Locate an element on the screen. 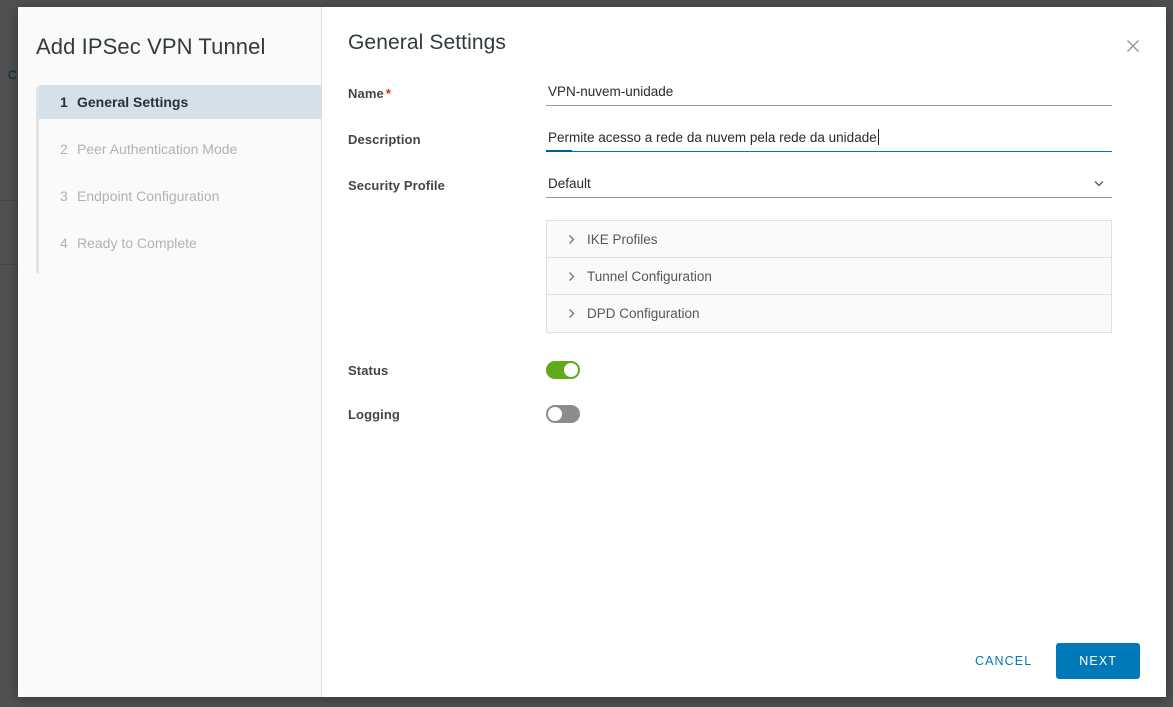 Image resolution: width=1173 pixels, height=707 pixels. focus-indicator-bar is located at coordinates (559, 151).